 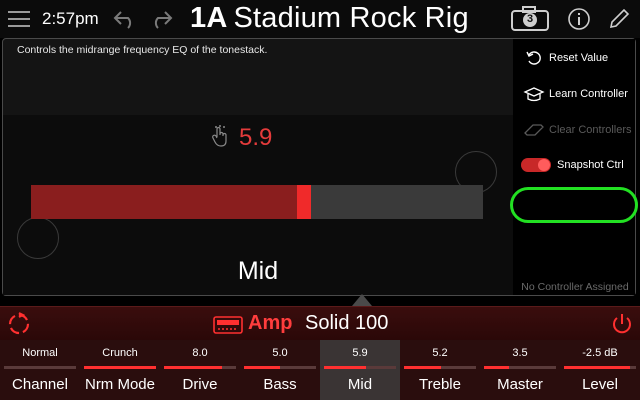 What do you see at coordinates (200, 384) in the screenshot?
I see `param-label: Drive` at bounding box center [200, 384].